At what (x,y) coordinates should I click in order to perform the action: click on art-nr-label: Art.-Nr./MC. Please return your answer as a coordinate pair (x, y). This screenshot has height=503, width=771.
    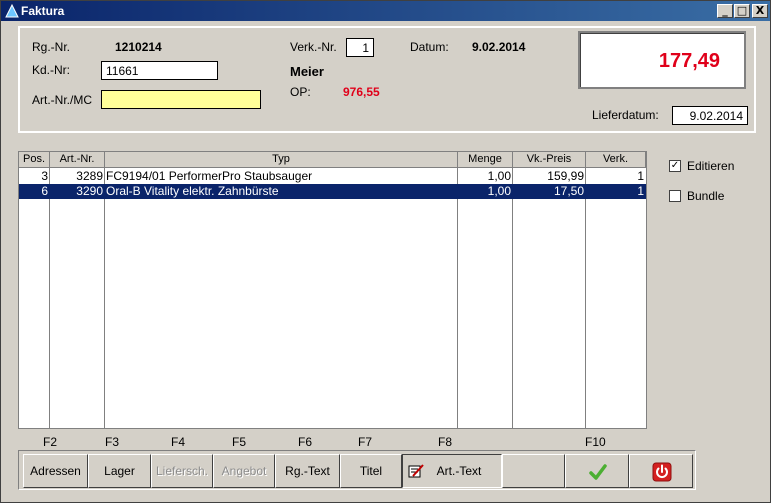
    Looking at the image, I should click on (62, 100).